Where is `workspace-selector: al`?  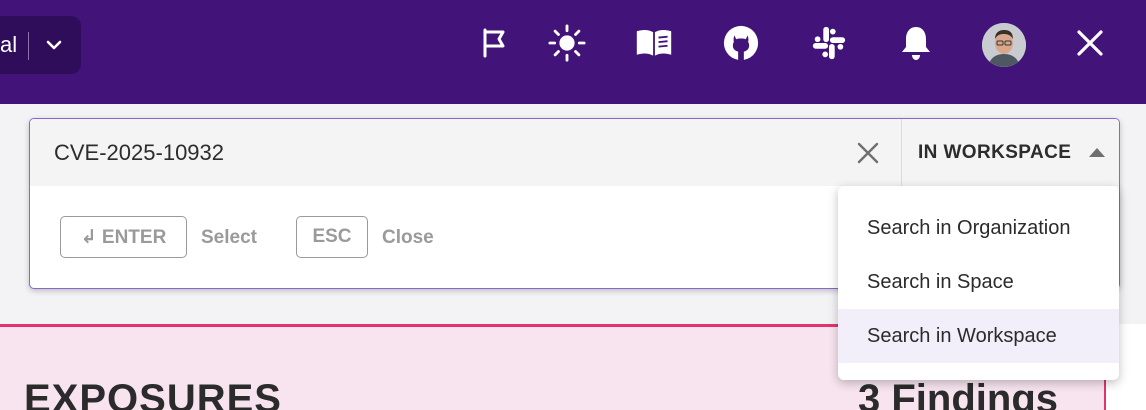 workspace-selector: al is located at coordinates (40, 45).